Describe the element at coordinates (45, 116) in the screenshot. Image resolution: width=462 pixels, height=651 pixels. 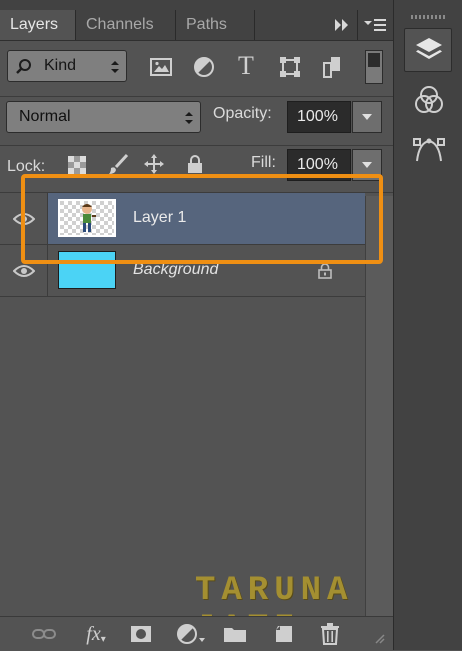
I see `blend-mode-value: Normal` at that location.